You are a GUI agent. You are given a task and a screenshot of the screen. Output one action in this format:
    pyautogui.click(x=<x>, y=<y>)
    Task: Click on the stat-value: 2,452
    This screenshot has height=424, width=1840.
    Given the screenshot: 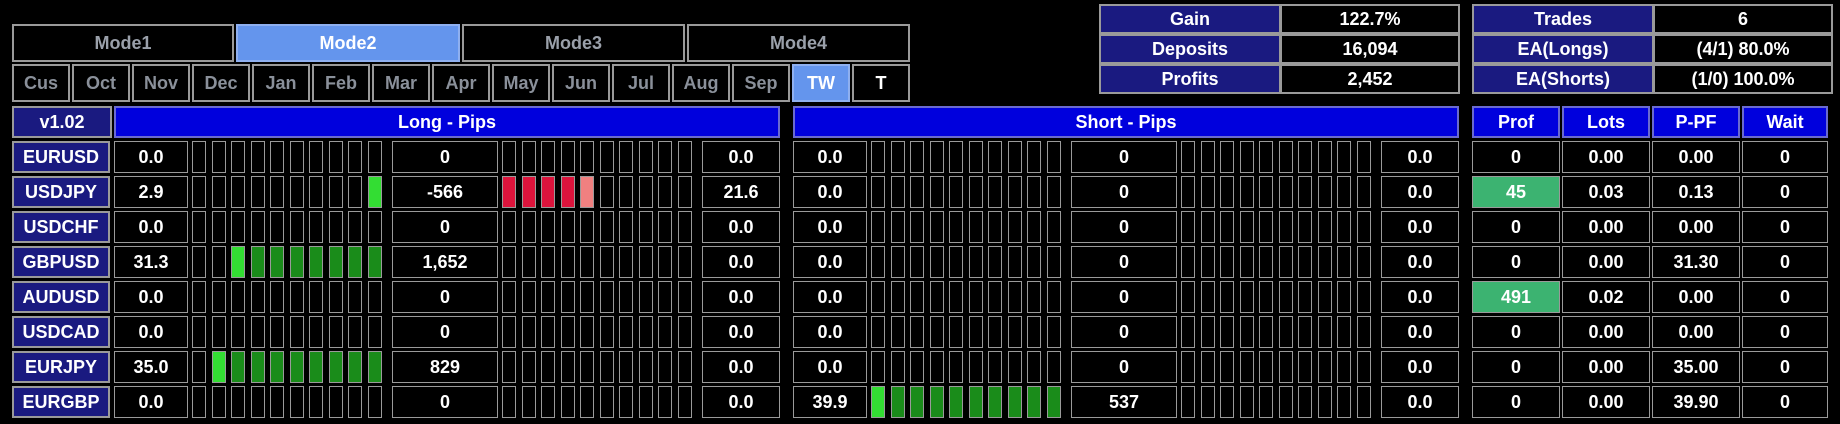 What is the action you would take?
    pyautogui.click(x=1370, y=79)
    